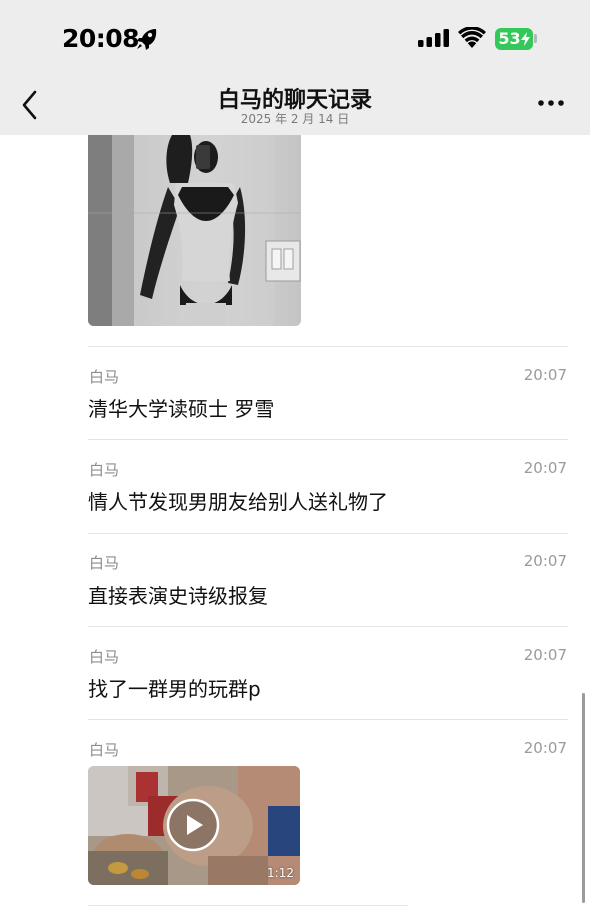 Image resolution: width=590 pixels, height=908 pixels. I want to click on play-button, so click(193, 825).